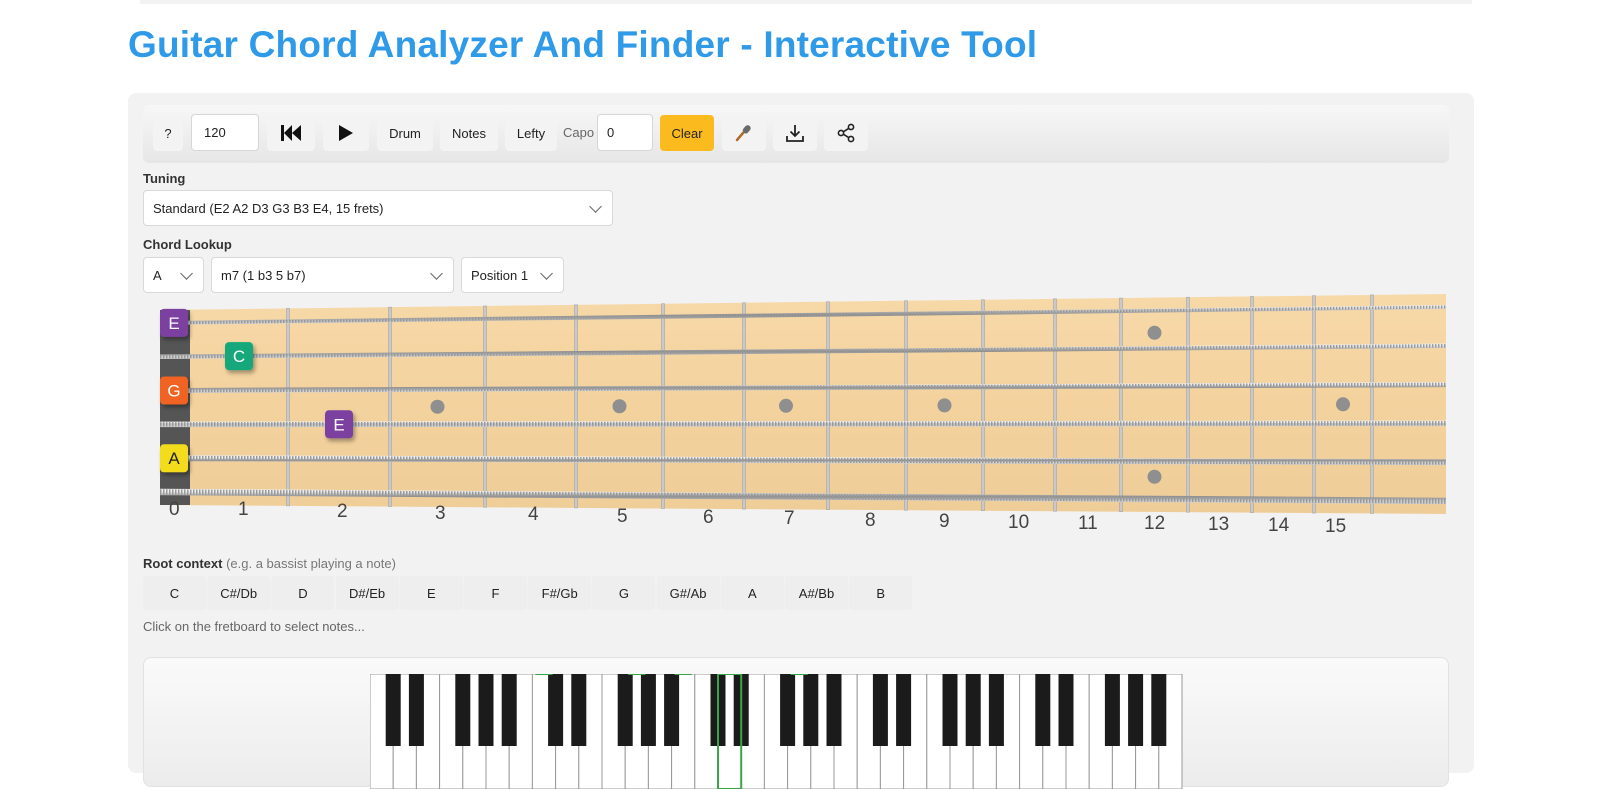 Image resolution: width=1600 pixels, height=789 pixels. Describe the element at coordinates (687, 133) in the screenshot. I see `clear-button: Clear` at that location.